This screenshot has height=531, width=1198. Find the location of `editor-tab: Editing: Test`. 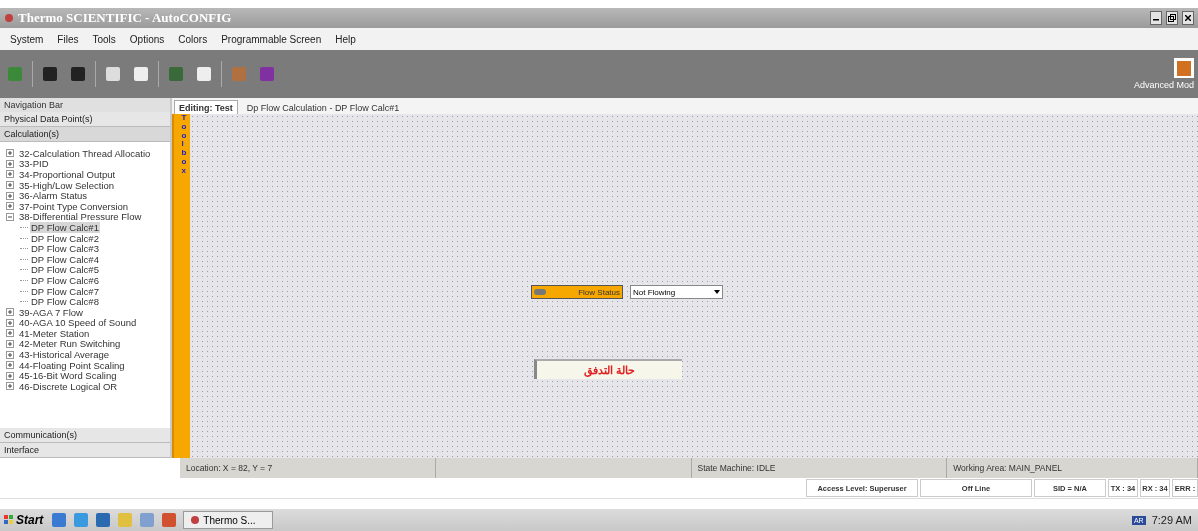

editor-tab: Editing: Test is located at coordinates (206, 107).